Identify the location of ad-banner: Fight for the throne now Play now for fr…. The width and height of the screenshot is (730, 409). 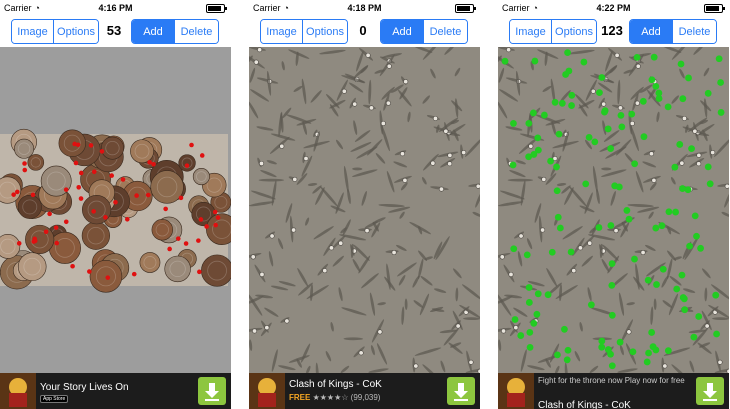
(613, 391).